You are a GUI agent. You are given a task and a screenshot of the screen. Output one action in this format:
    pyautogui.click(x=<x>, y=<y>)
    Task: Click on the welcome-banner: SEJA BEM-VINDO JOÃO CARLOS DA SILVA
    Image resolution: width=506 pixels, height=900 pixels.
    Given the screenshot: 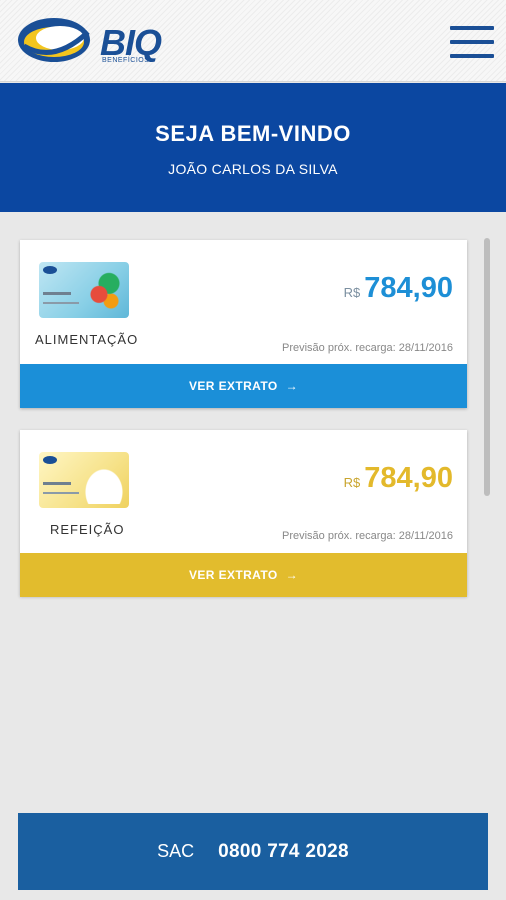 What is the action you would take?
    pyautogui.click(x=253, y=147)
    